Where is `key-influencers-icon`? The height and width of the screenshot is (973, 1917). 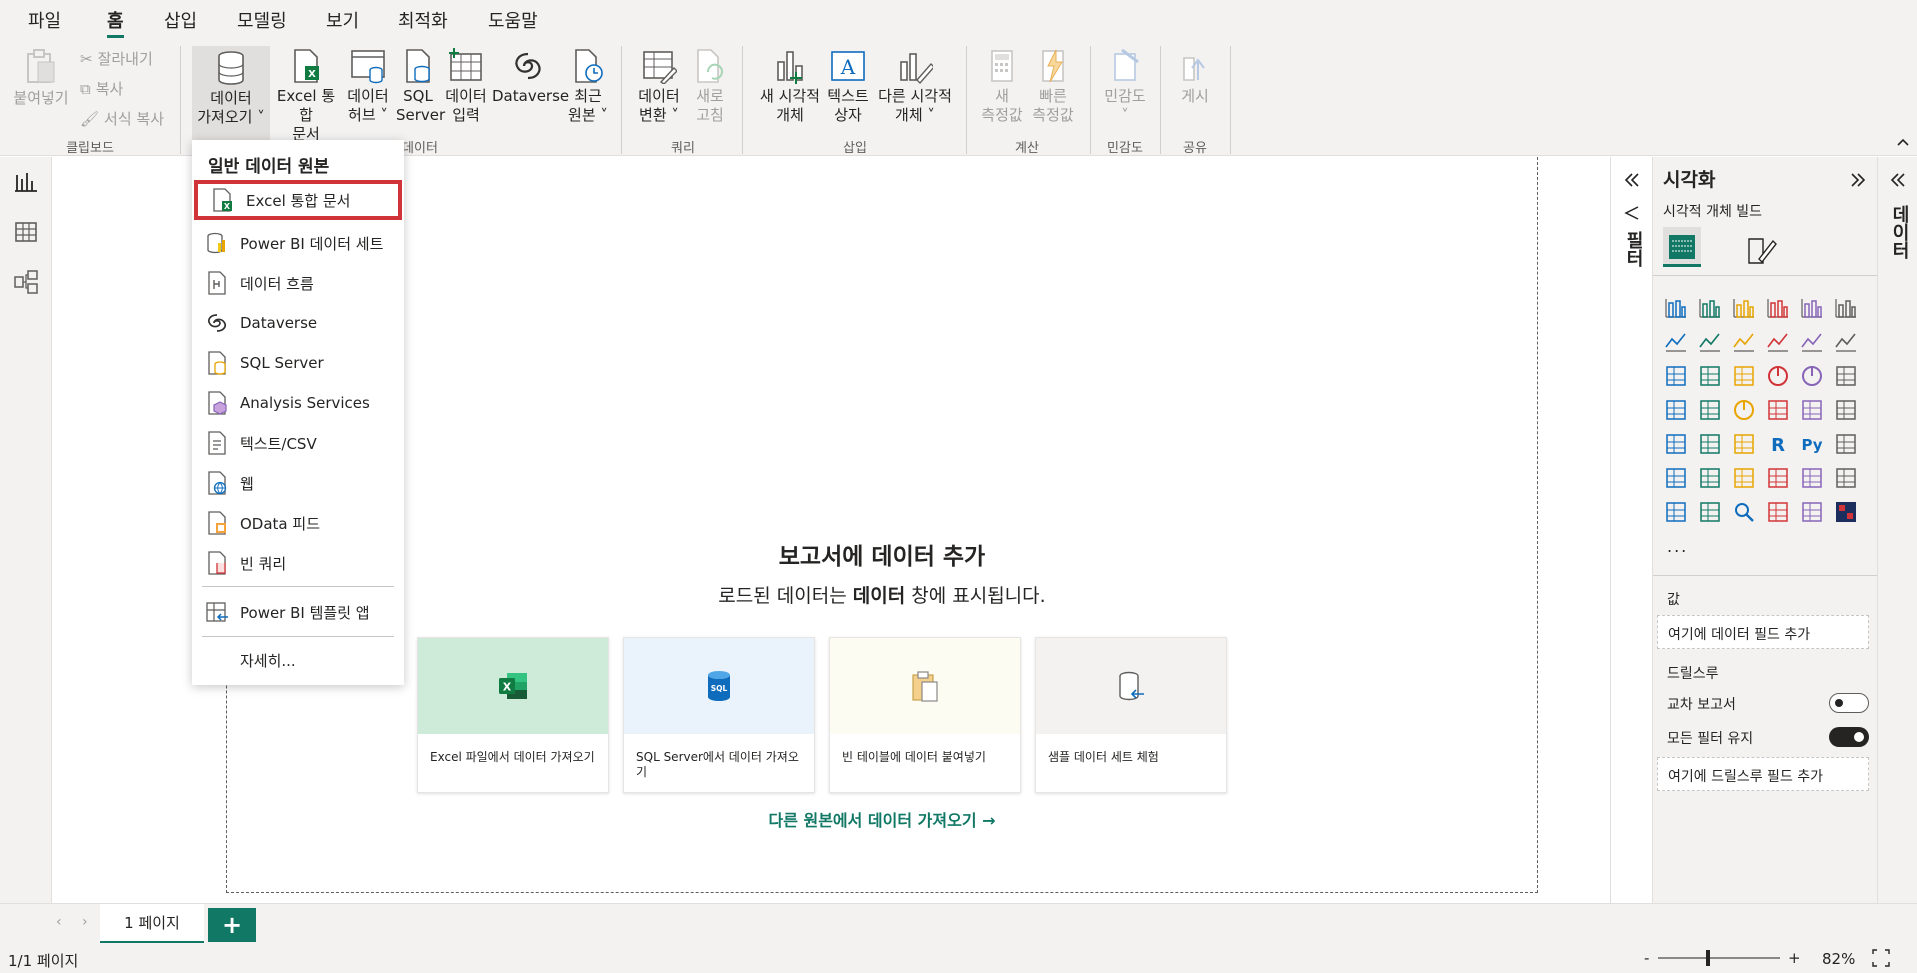 key-influencers-icon is located at coordinates (1846, 444).